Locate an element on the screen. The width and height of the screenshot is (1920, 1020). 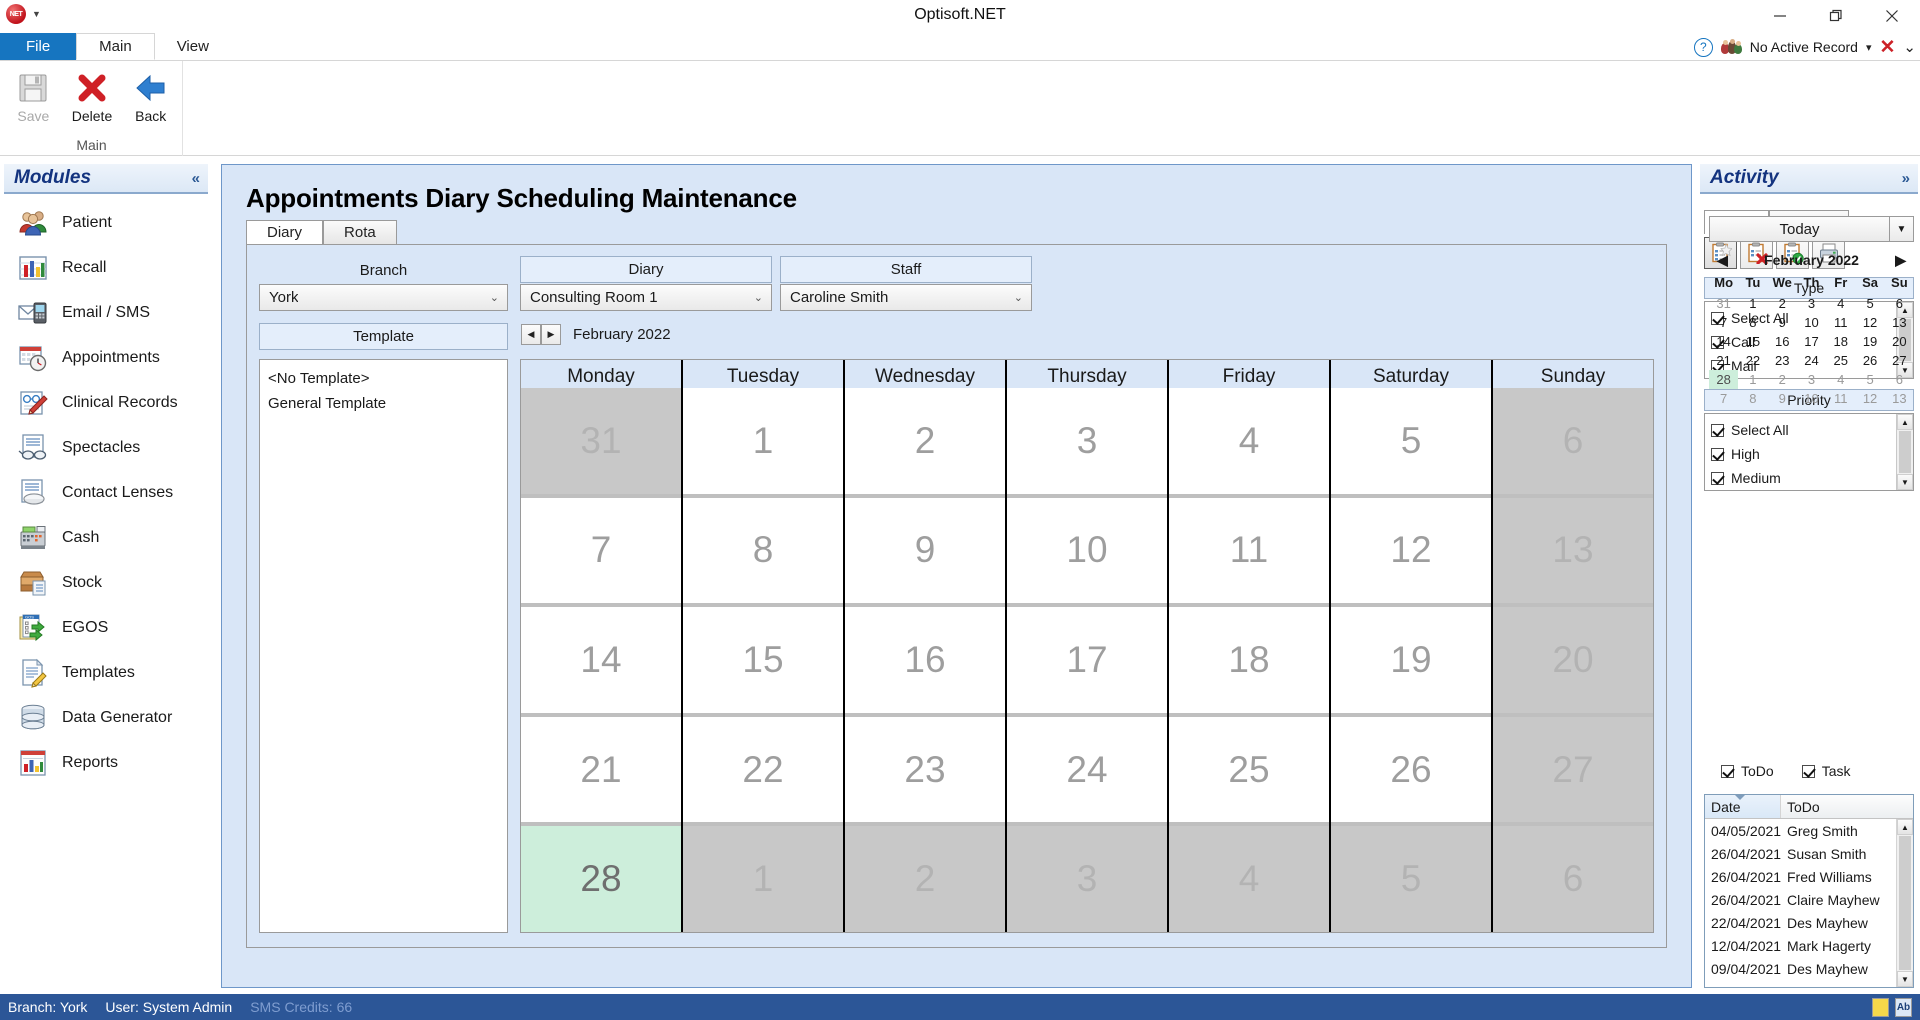
calendar-day-cell: 31 is located at coordinates (601, 443).